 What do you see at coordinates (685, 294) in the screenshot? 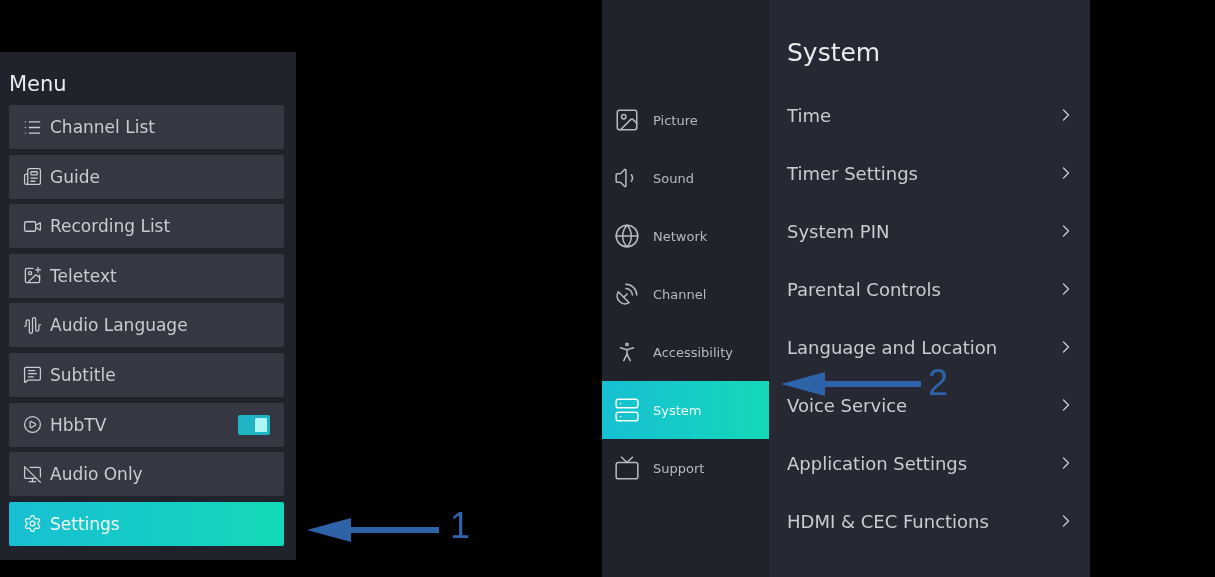
I see `category-item: Channel` at bounding box center [685, 294].